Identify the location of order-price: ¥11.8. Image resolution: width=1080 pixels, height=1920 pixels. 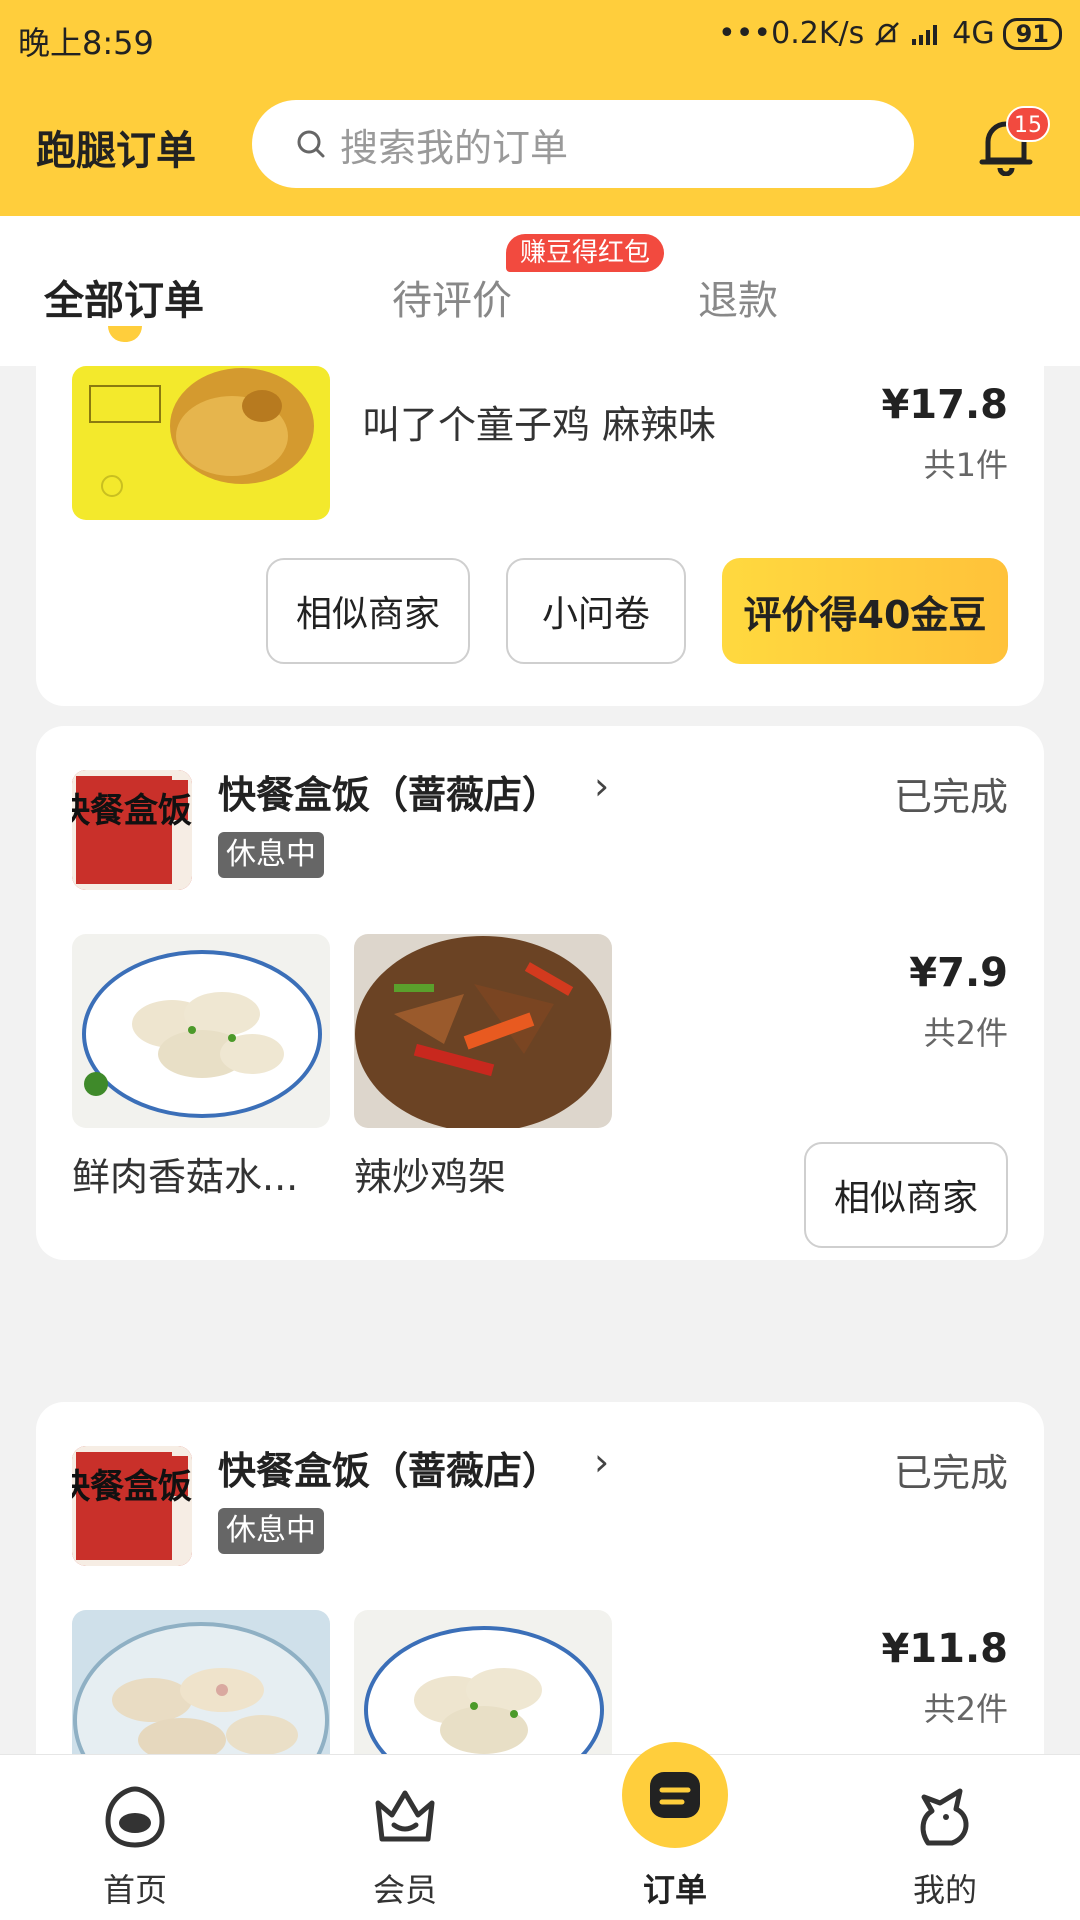
(944, 1649).